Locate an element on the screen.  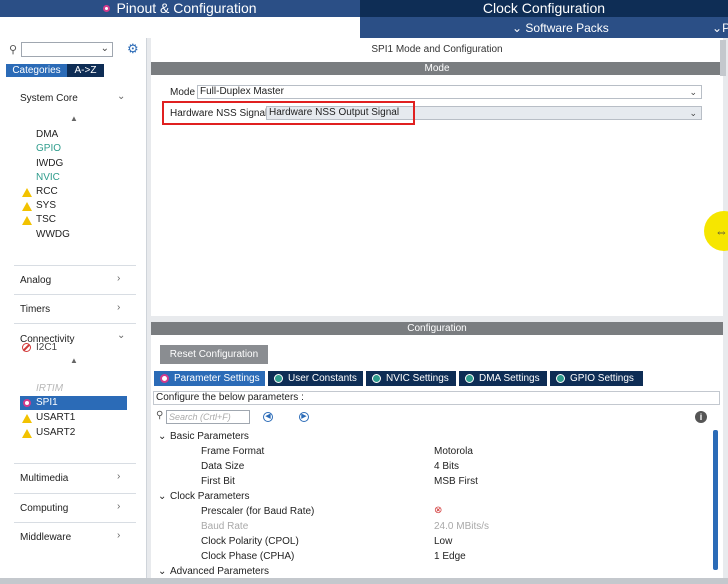
tab-gpio-settings: GPIO Settings is located at coordinates (596, 378).